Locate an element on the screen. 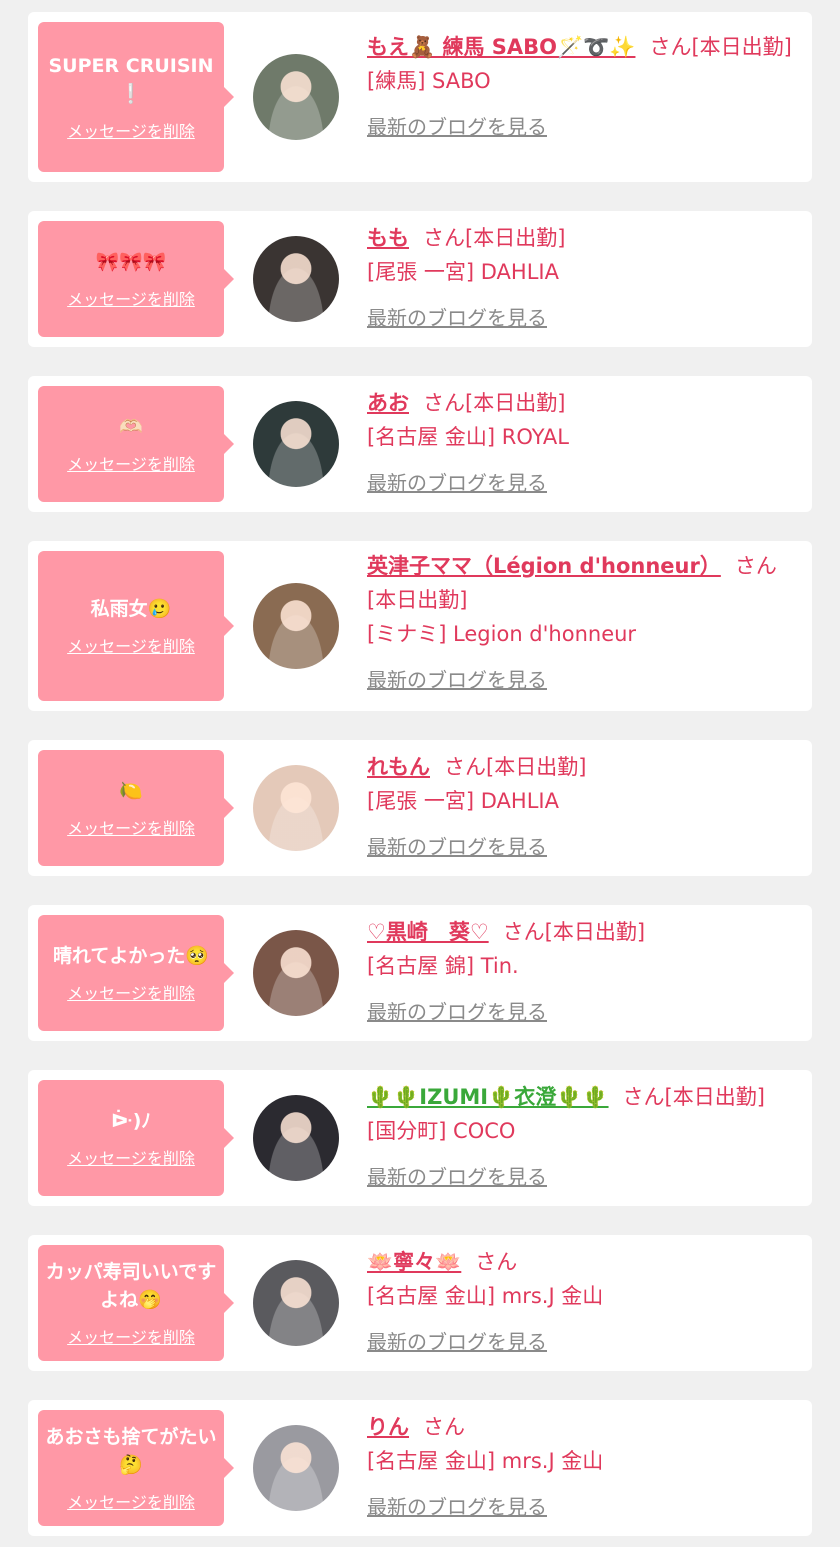  message-text: SUPER CRUISIN❕ is located at coordinates (131, 80).